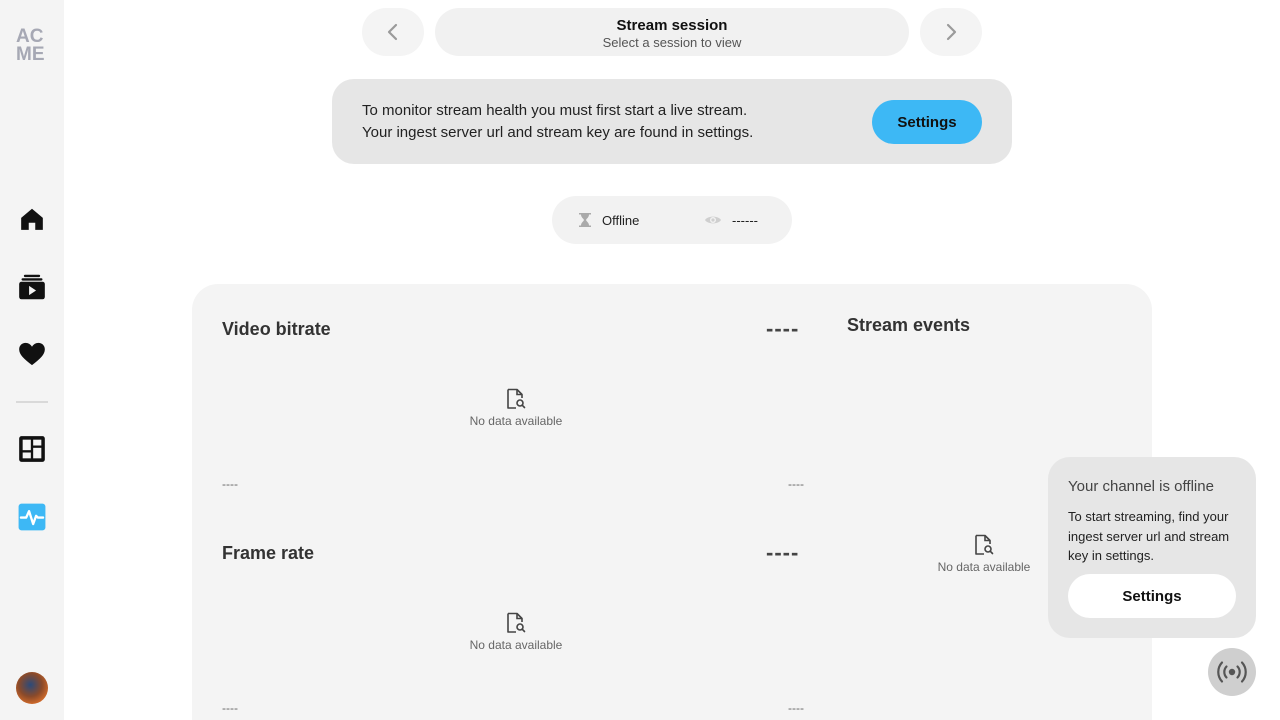 The width and height of the screenshot is (1280, 720). What do you see at coordinates (230, 708) in the screenshot?
I see `frame-rate-axis-start: ----` at bounding box center [230, 708].